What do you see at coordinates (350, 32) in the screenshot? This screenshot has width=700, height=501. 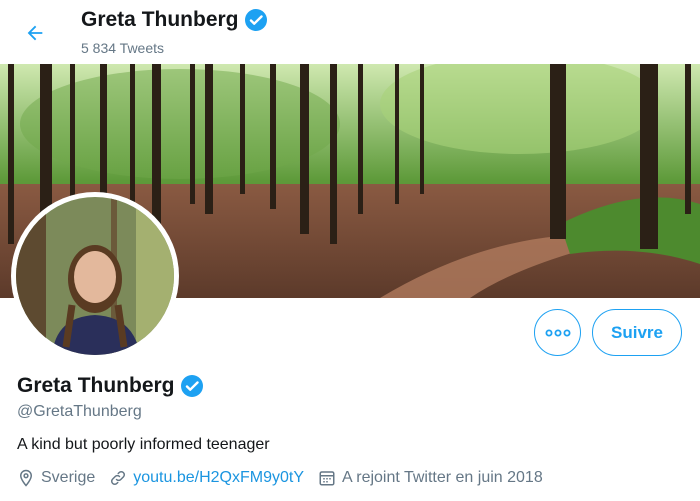 I see `profile-header: Greta Thunberg 5 834 Tweets` at bounding box center [350, 32].